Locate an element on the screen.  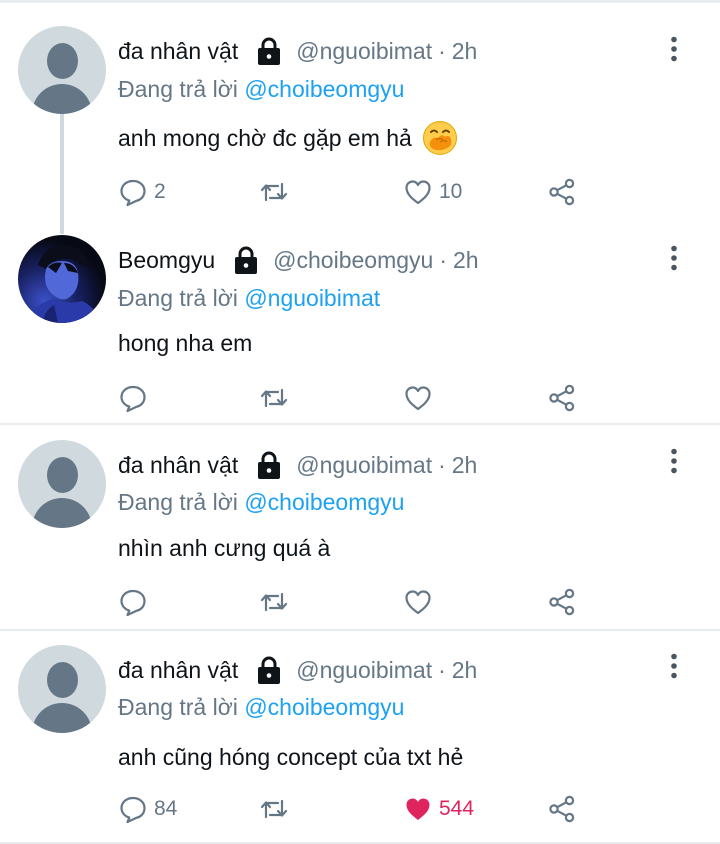
tweet-text: anh cũng hóng concept của txt hẻ is located at coordinates (290, 757).